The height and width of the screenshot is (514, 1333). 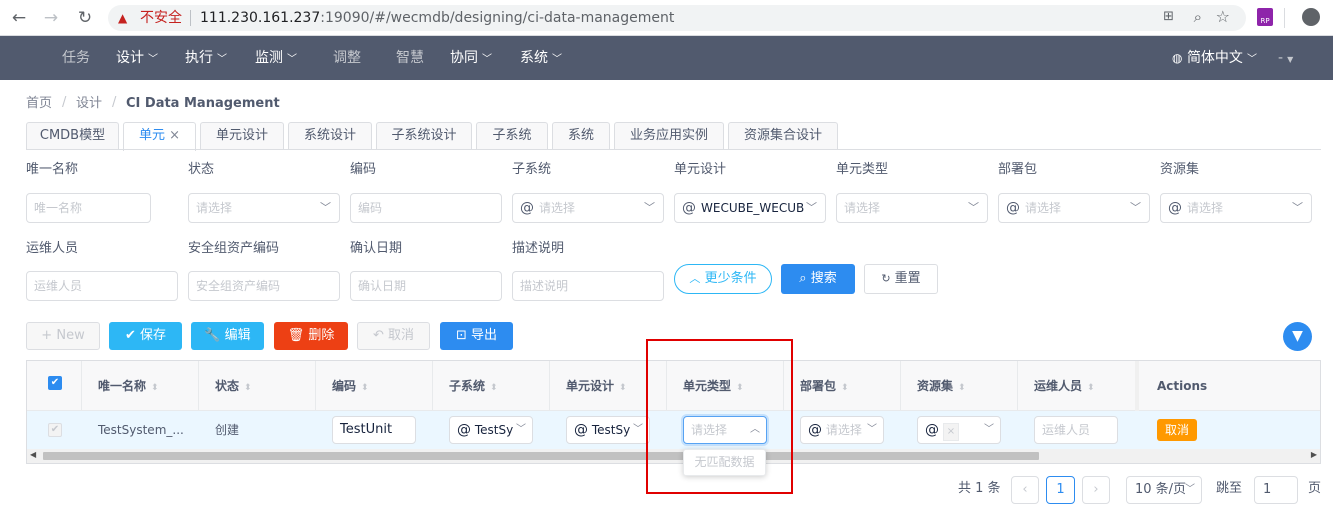 What do you see at coordinates (1297, 336) in the screenshot?
I see `filter-funnel-icon: ▼` at bounding box center [1297, 336].